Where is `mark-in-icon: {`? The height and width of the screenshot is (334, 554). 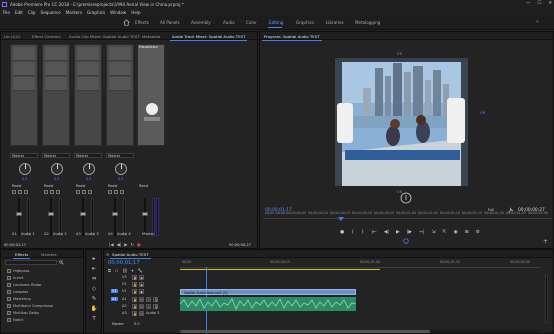 mark-in-icon: { is located at coordinates (352, 233).